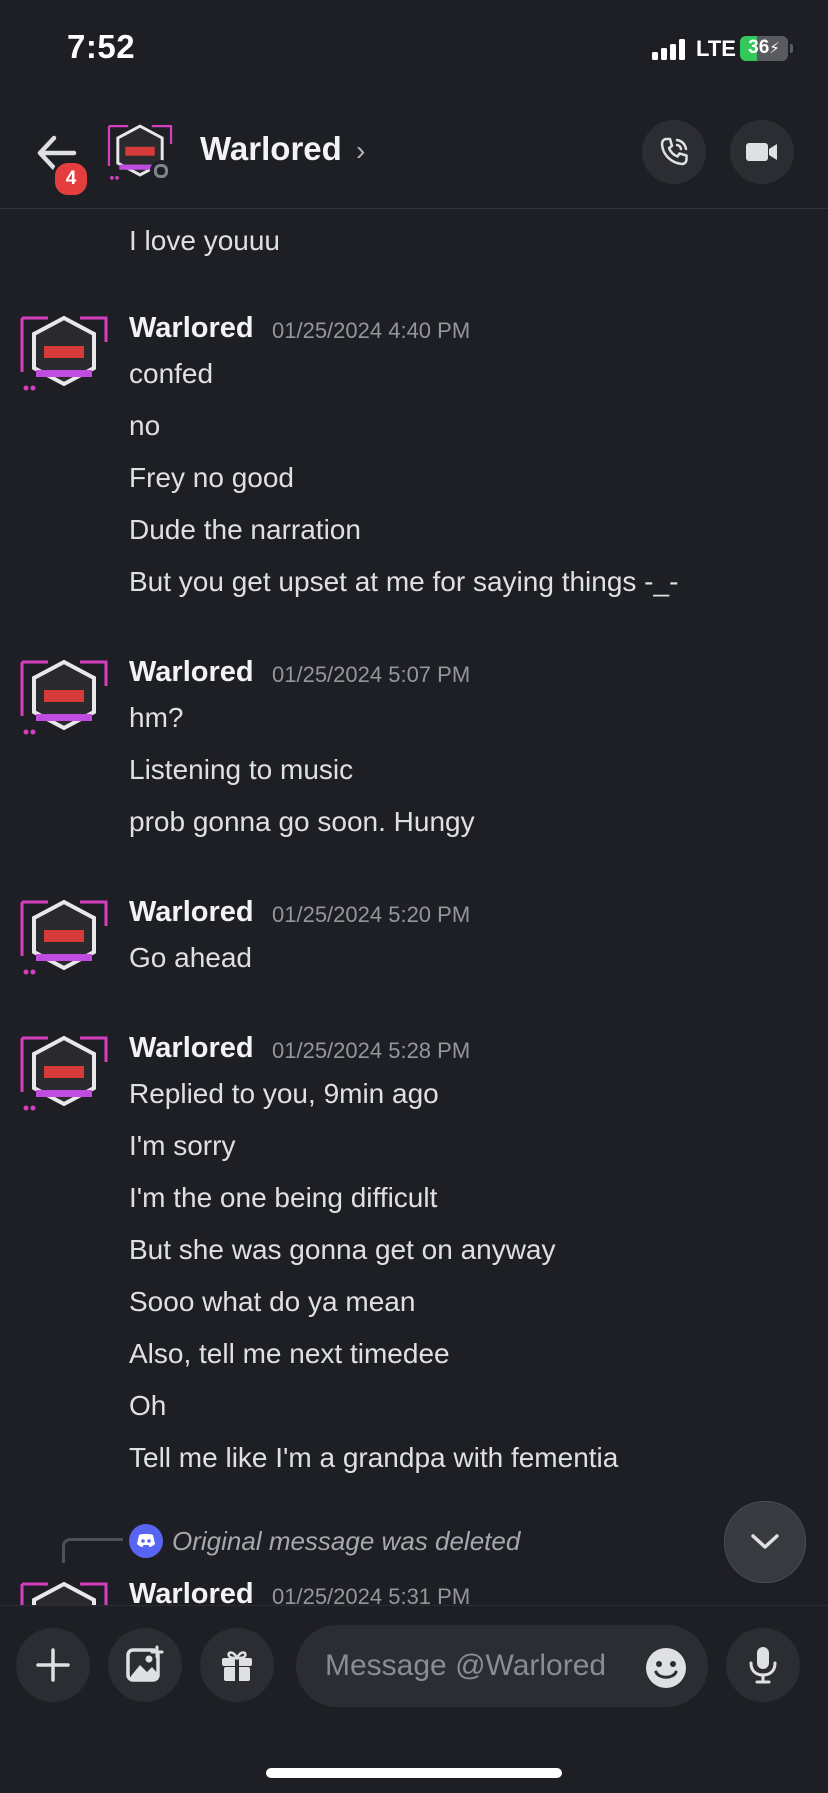 Image resolution: width=828 pixels, height=1793 pixels. What do you see at coordinates (360, 151) in the screenshot?
I see `chevron-right-icon: ›` at bounding box center [360, 151].